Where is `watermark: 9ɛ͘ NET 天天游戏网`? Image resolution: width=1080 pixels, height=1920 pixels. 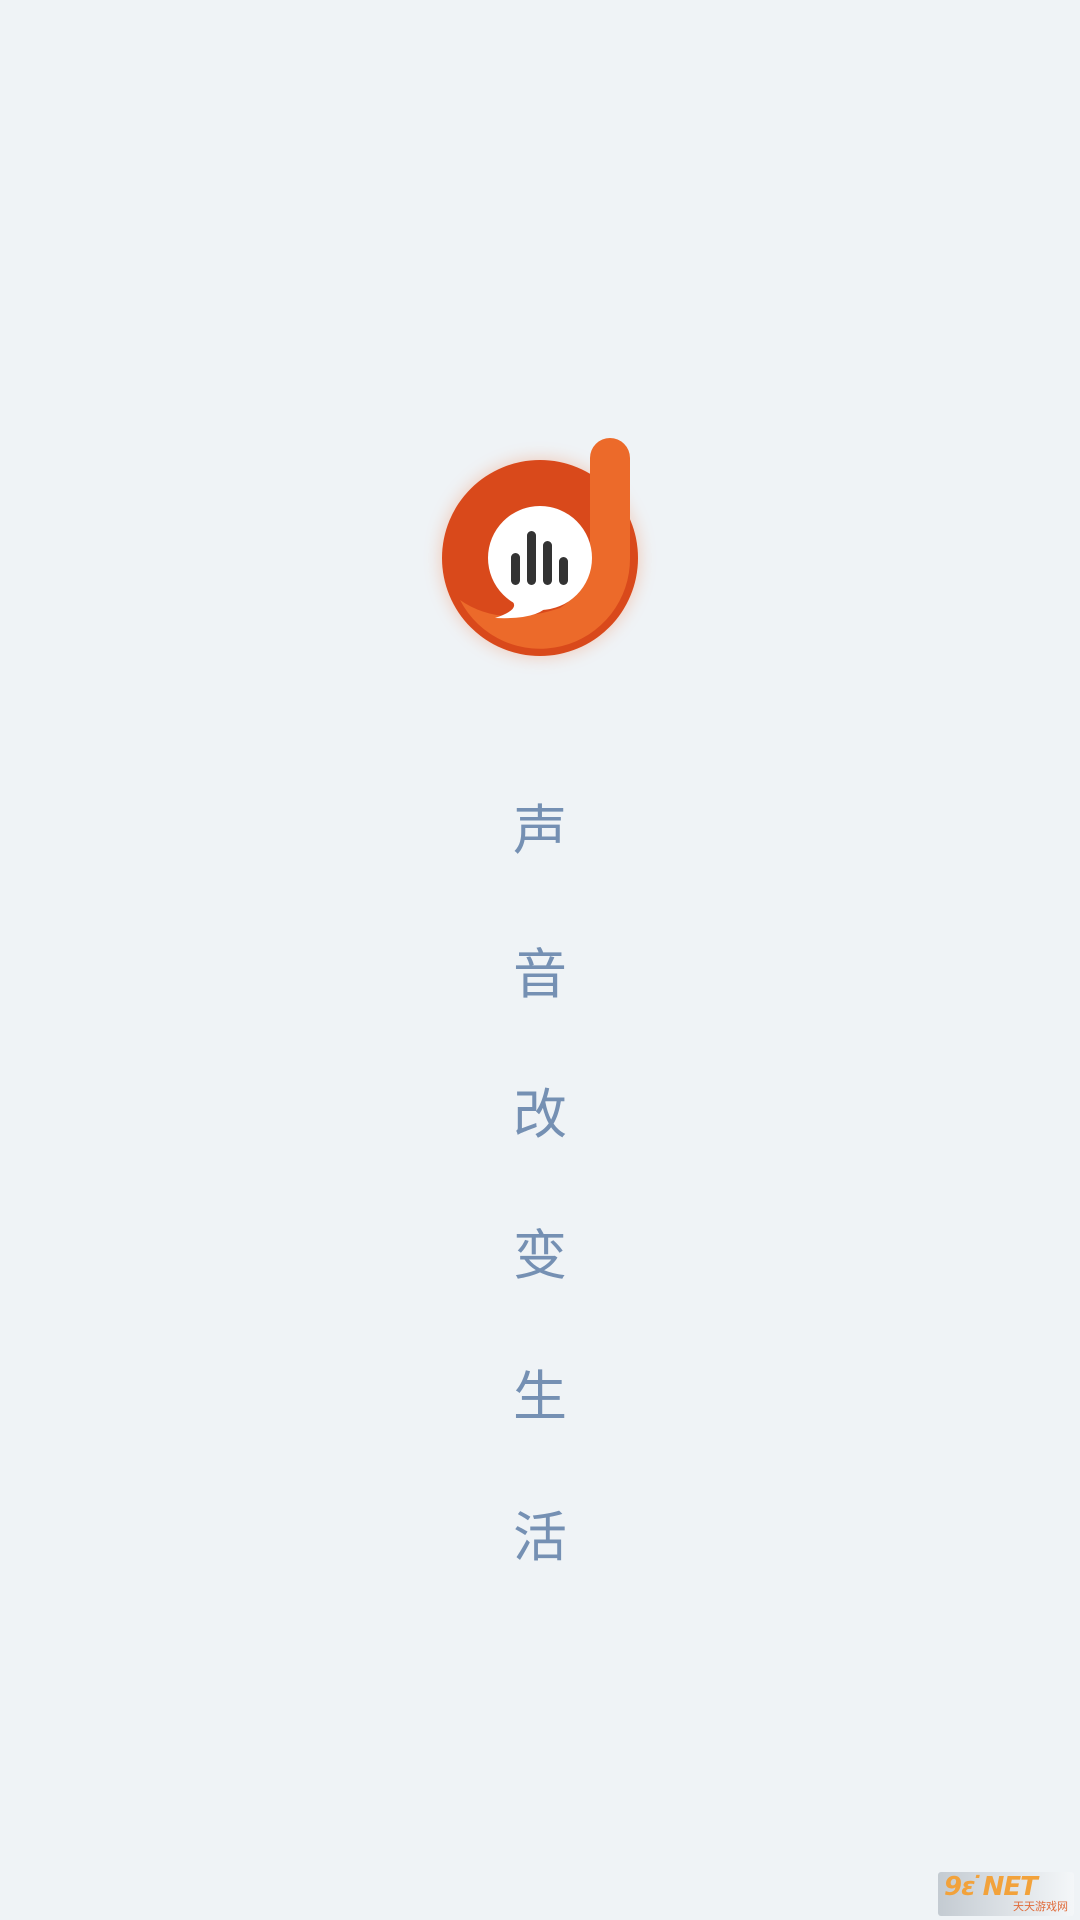 watermark: 9ɛ͘ NET 天天游戏网 is located at coordinates (1006, 1894).